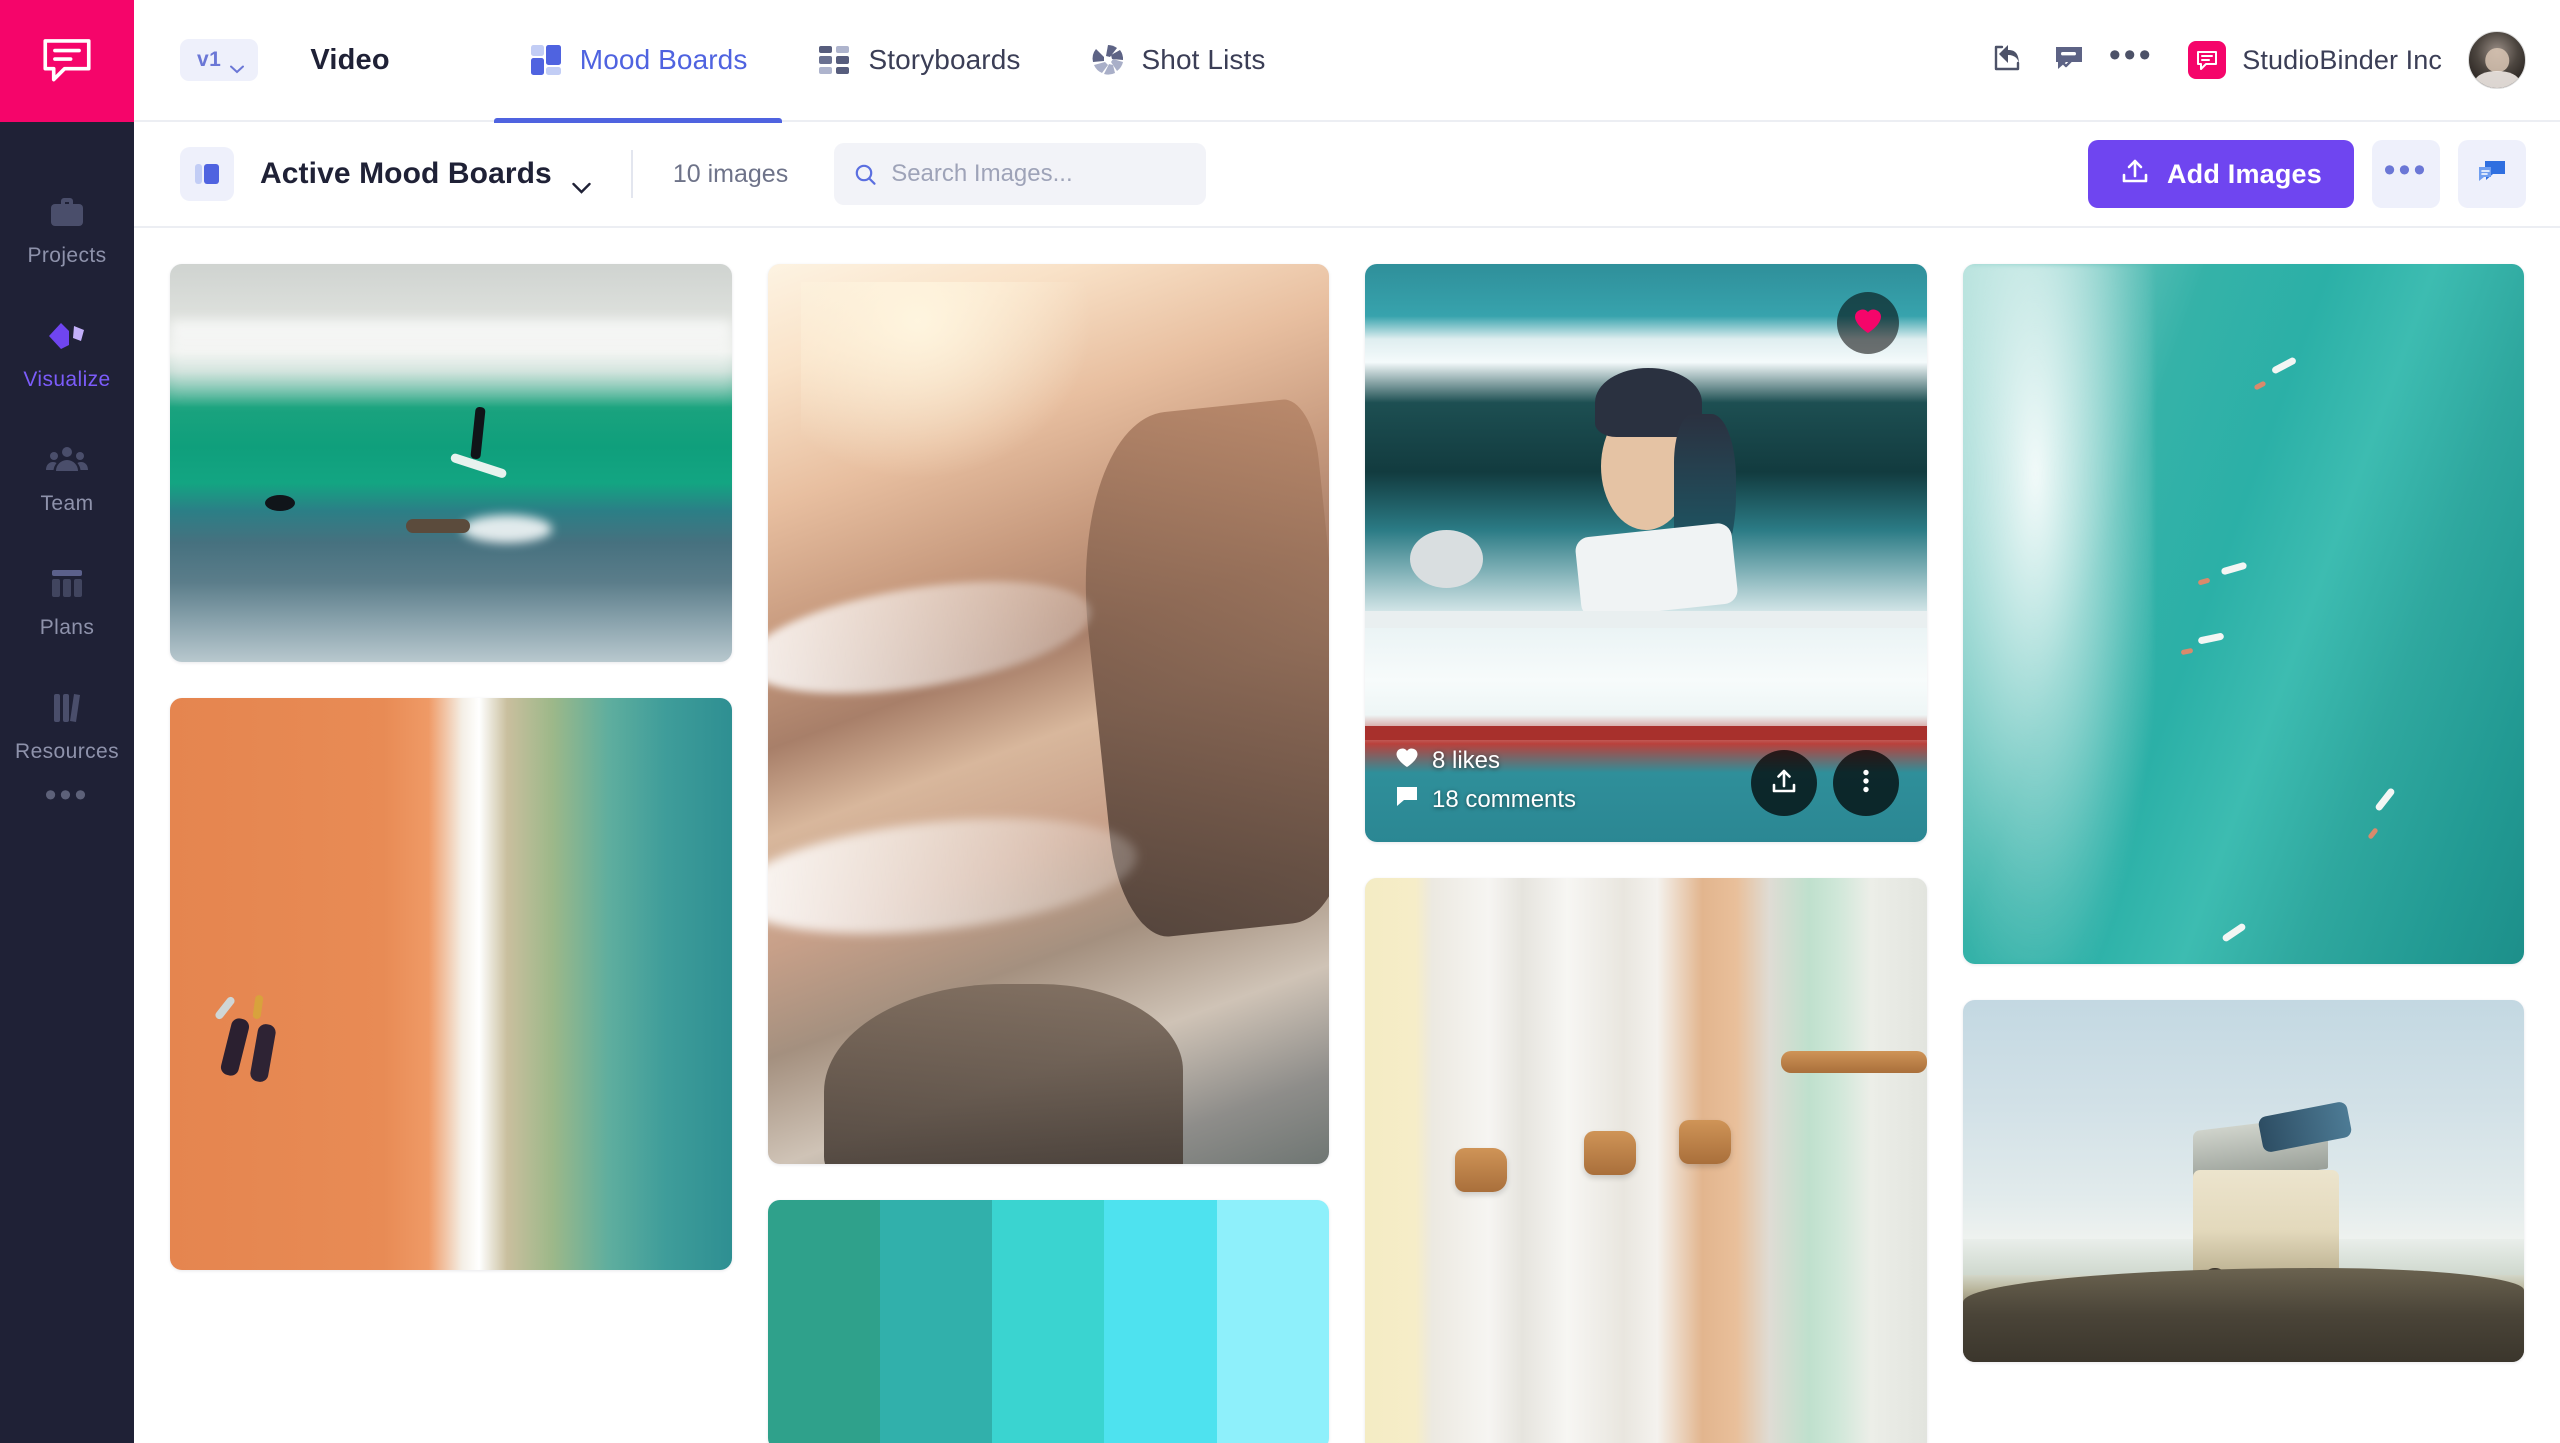 The image size is (2560, 1443). I want to click on books-icon, so click(67, 708).